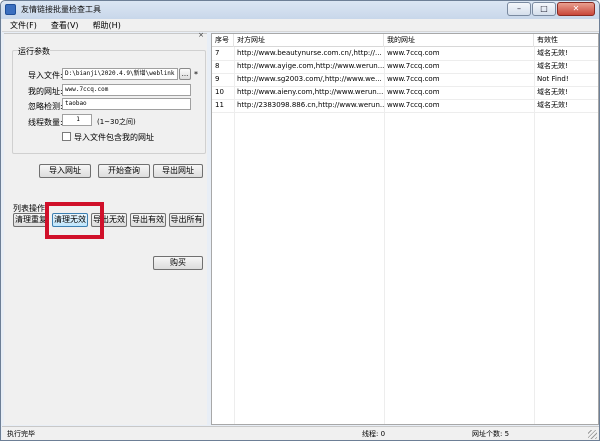 The image size is (600, 441). I want to click on caption-buttons: – □ ✕, so click(551, 9).